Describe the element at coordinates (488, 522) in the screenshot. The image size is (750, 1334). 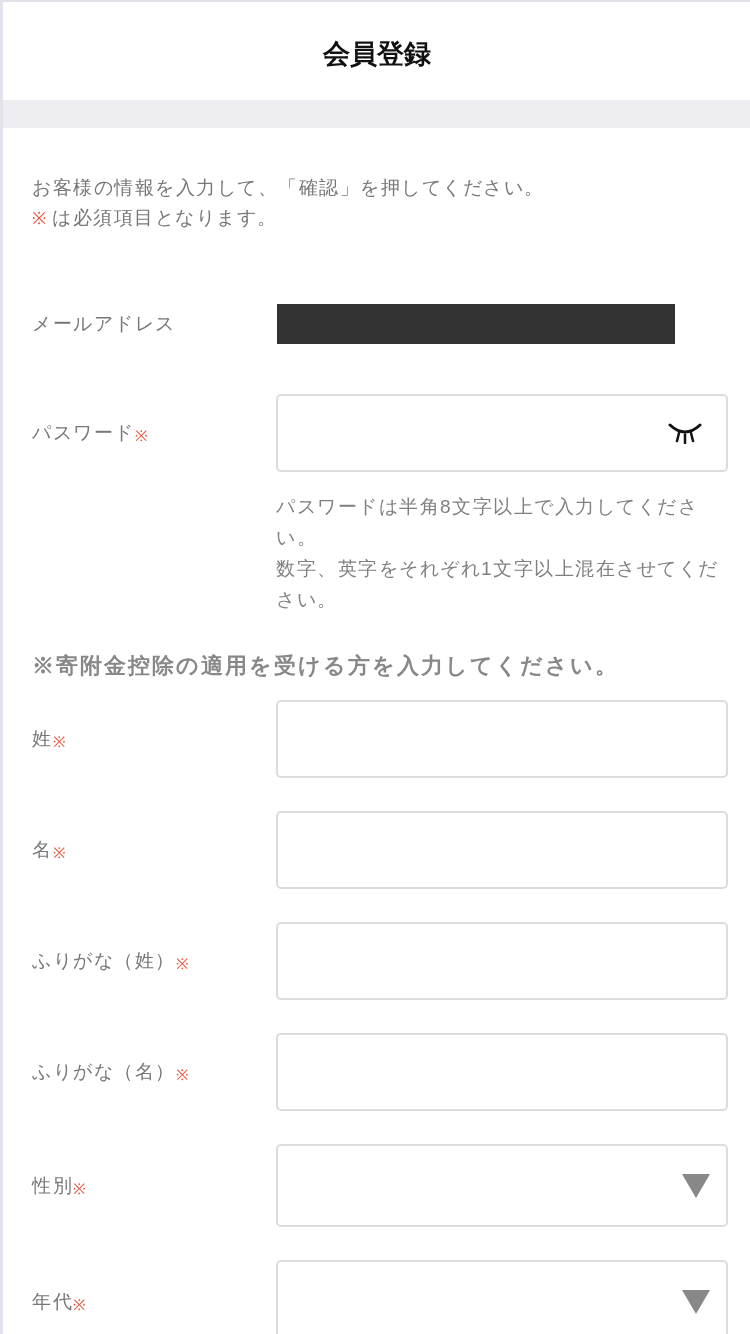
I see `password-hint: パスワードは半角8文字以上で入力してください。` at that location.